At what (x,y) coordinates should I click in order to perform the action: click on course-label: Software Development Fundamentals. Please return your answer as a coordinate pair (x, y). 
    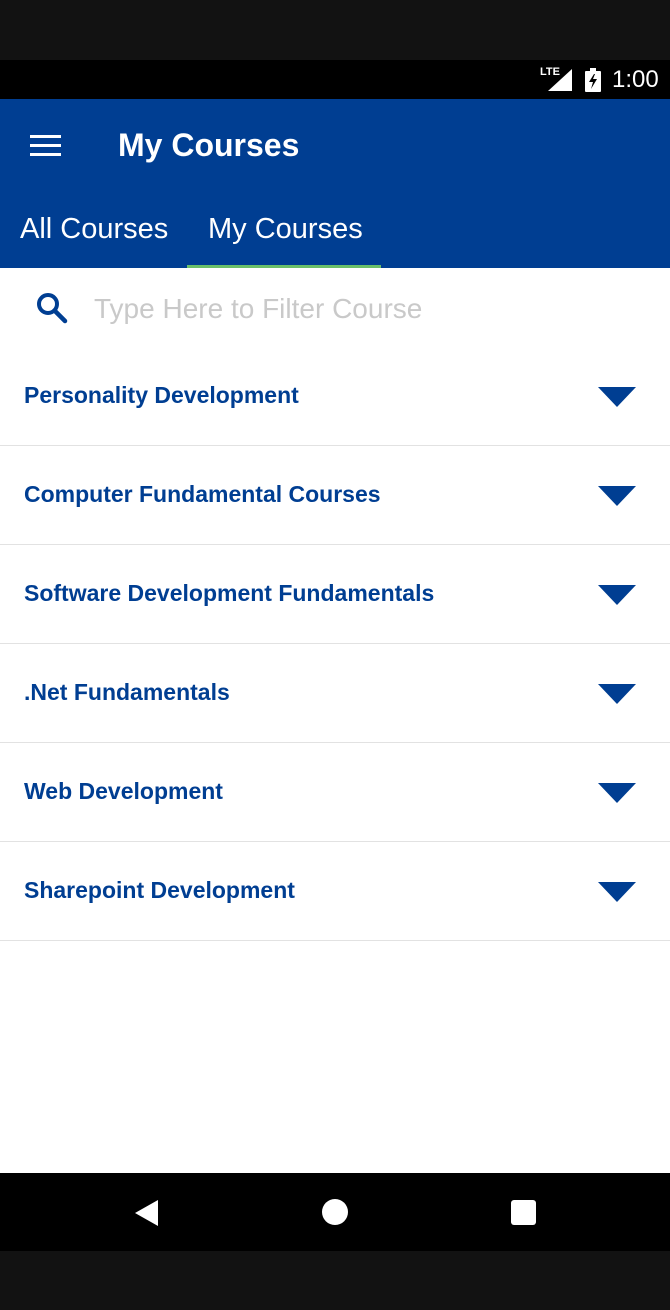
    Looking at the image, I should click on (229, 593).